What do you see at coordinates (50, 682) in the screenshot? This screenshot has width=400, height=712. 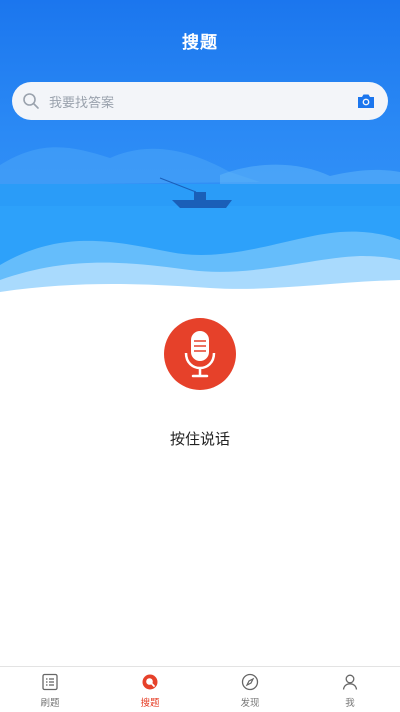 I see `list-icon` at bounding box center [50, 682].